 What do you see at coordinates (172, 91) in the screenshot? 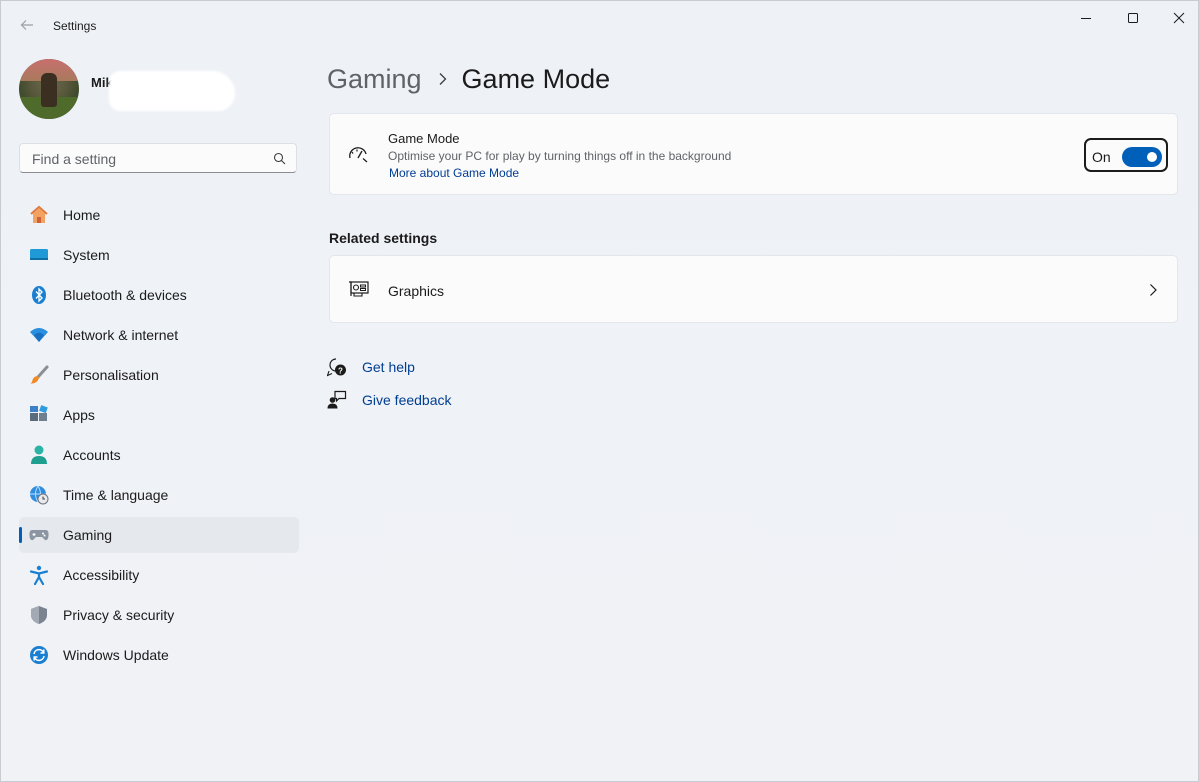
I see `redacted-email` at bounding box center [172, 91].